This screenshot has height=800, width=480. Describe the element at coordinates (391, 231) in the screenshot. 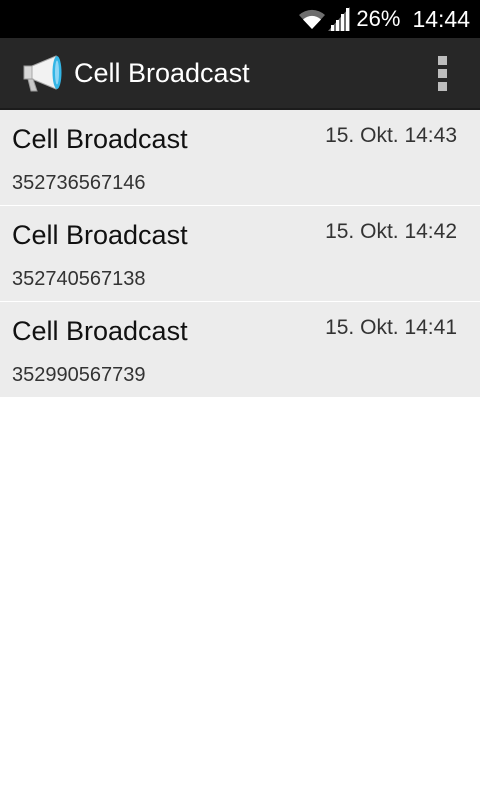

I see `message-time: 15. Okt. 14:42` at that location.